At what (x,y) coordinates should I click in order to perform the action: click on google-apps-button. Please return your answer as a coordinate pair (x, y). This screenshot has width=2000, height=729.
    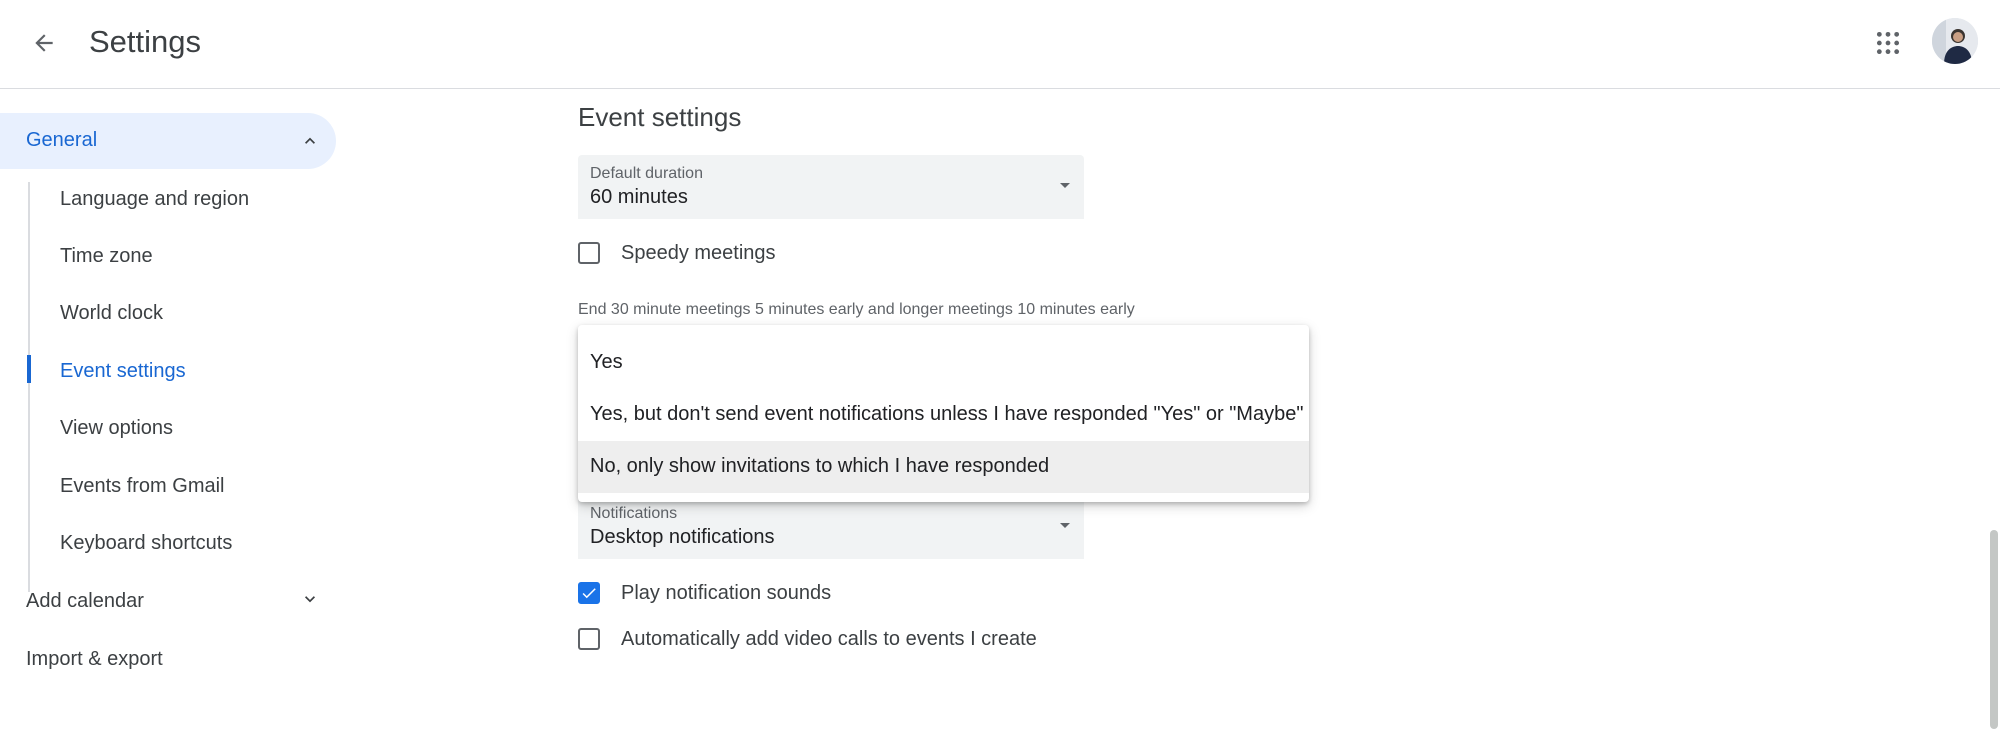
    Looking at the image, I should click on (1888, 43).